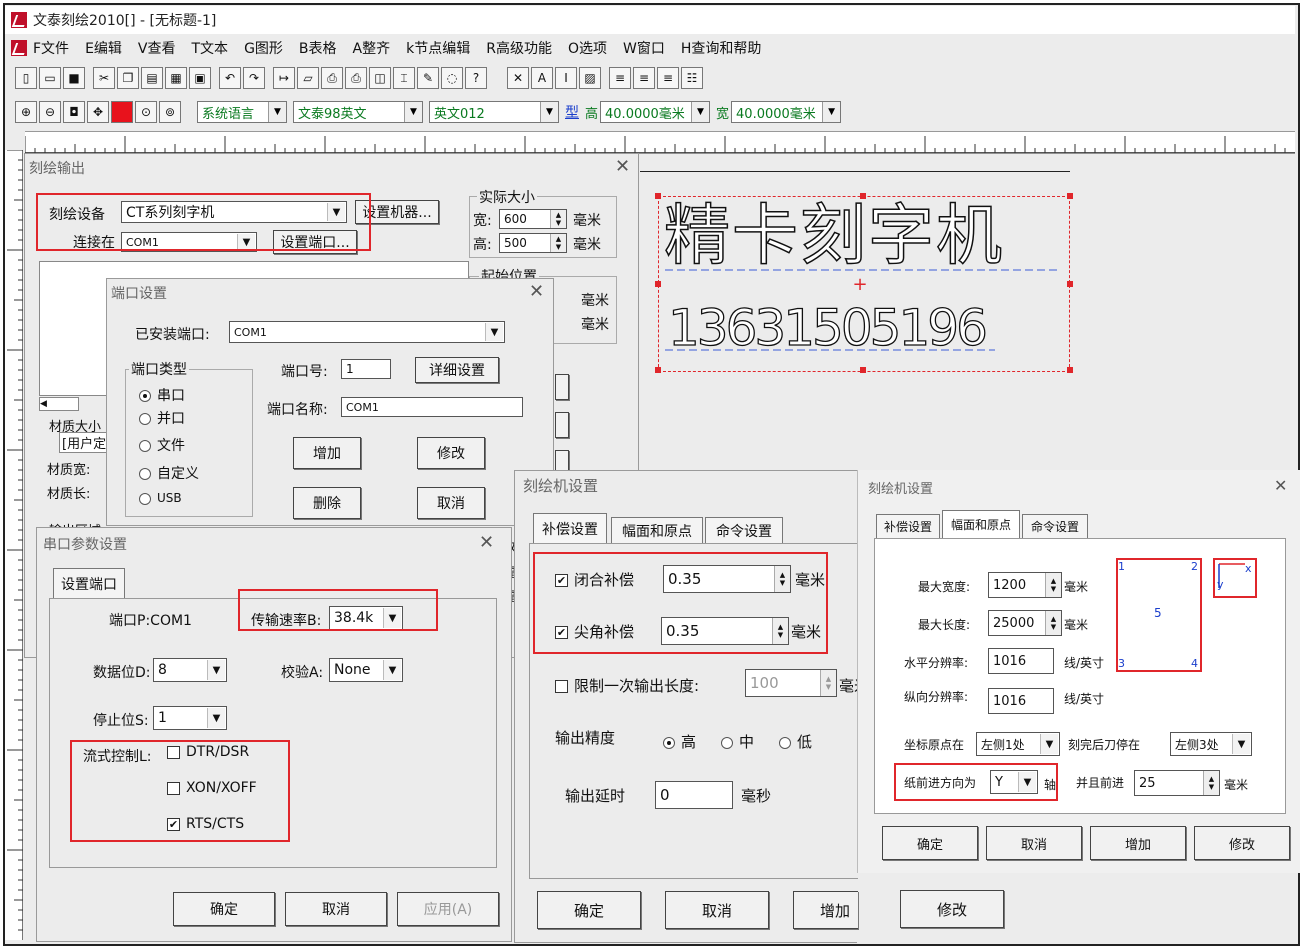  Describe the element at coordinates (128, 78) in the screenshot. I see `copy-icon: ❐` at that location.